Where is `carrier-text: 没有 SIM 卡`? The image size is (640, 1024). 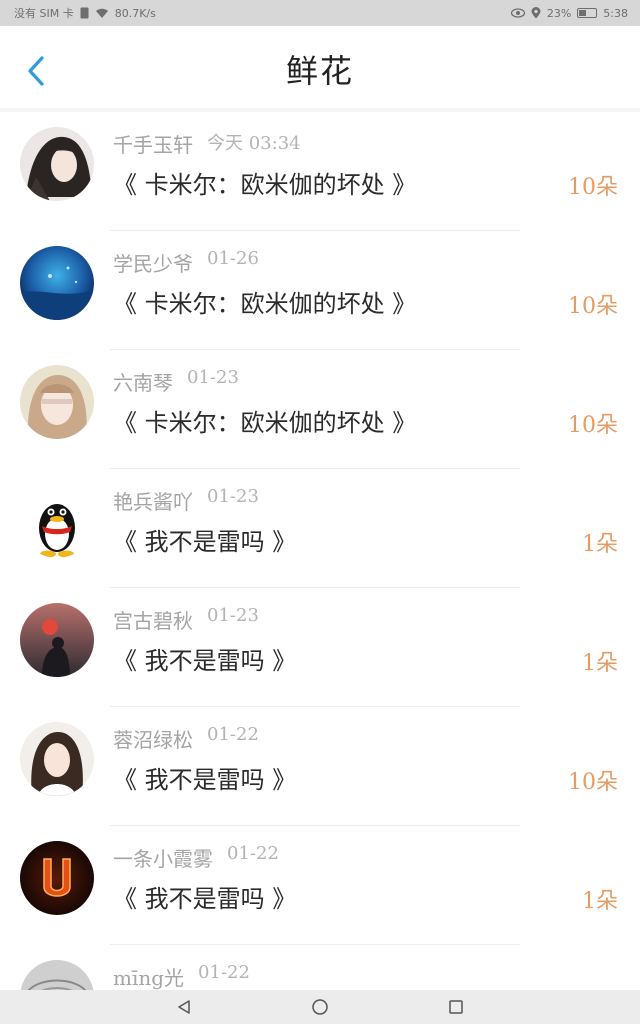
carrier-text: 没有 SIM 卡 is located at coordinates (44, 13).